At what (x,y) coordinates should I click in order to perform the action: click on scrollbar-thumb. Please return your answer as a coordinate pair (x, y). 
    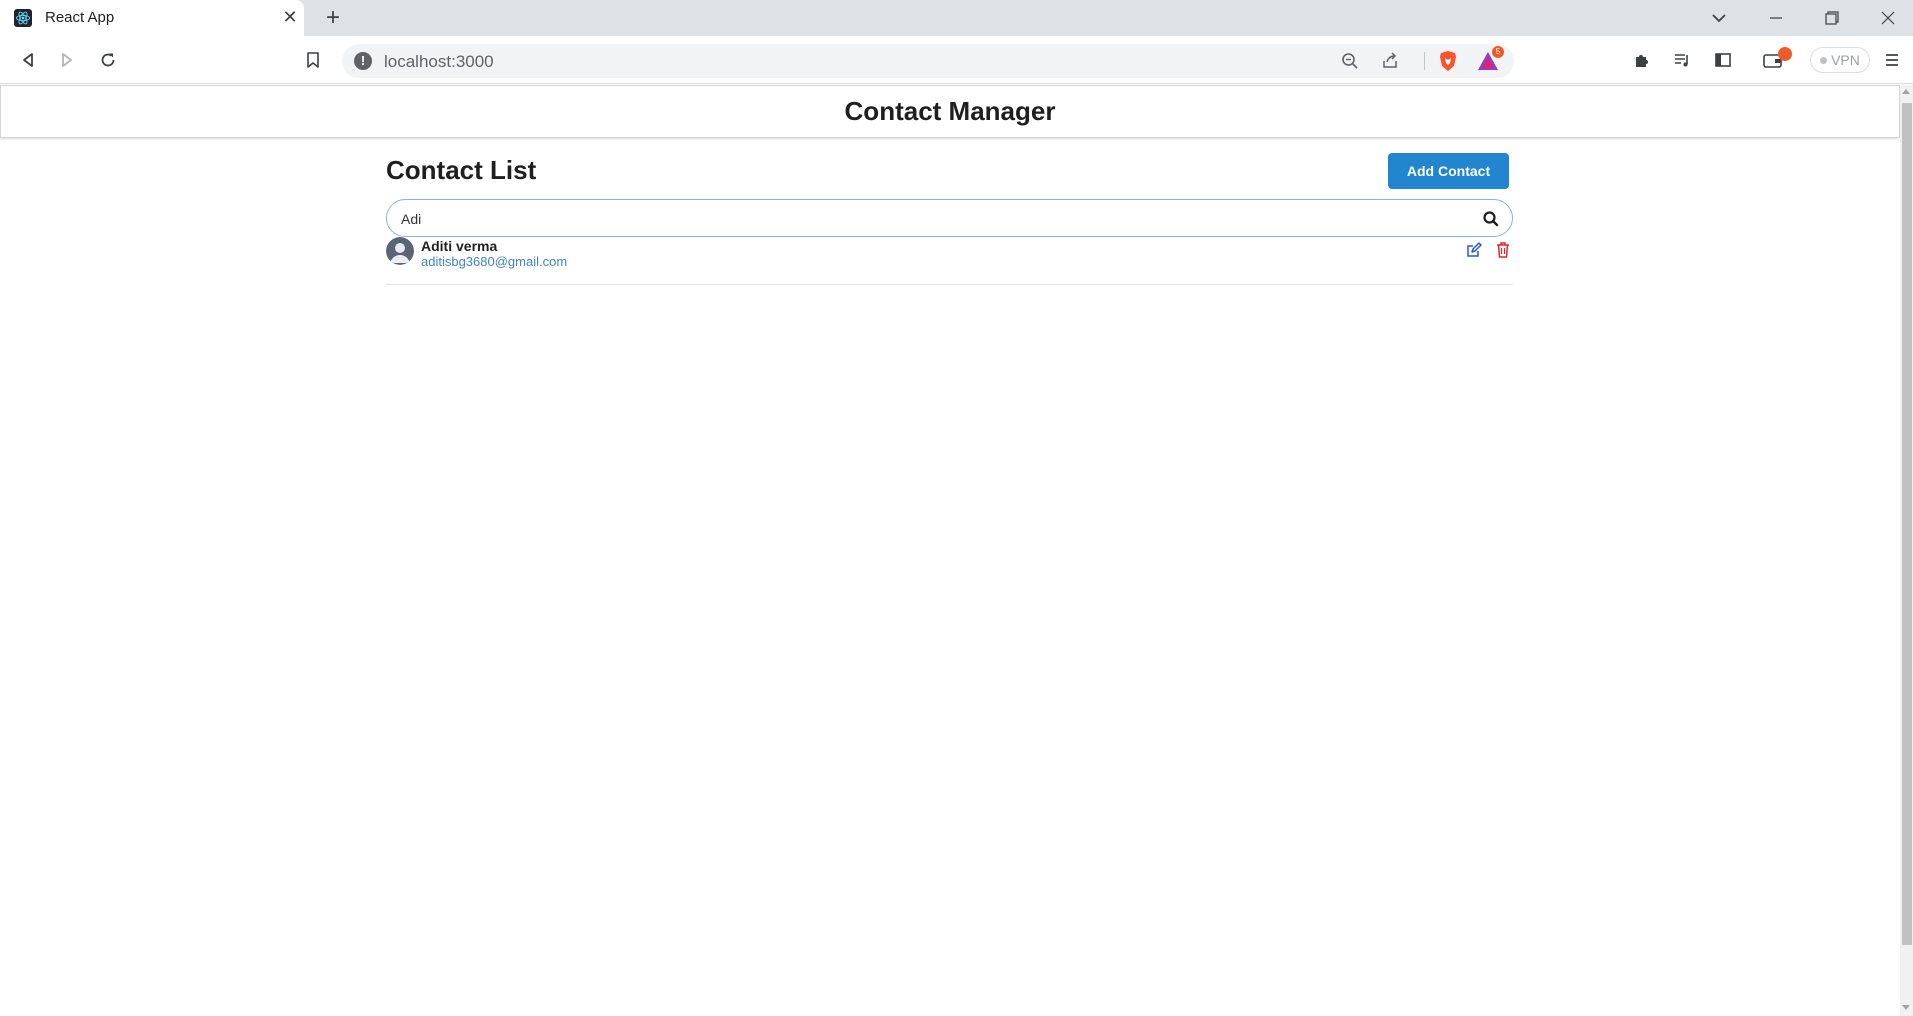
    Looking at the image, I should click on (1907, 524).